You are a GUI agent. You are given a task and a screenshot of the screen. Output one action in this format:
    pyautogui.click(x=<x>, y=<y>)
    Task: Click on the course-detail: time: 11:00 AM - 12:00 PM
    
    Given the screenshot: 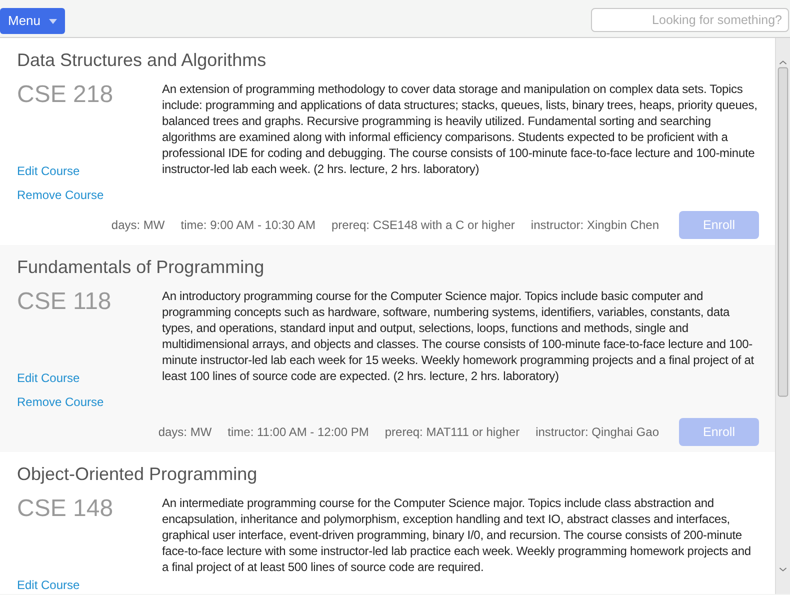 What is the action you would take?
    pyautogui.click(x=298, y=432)
    